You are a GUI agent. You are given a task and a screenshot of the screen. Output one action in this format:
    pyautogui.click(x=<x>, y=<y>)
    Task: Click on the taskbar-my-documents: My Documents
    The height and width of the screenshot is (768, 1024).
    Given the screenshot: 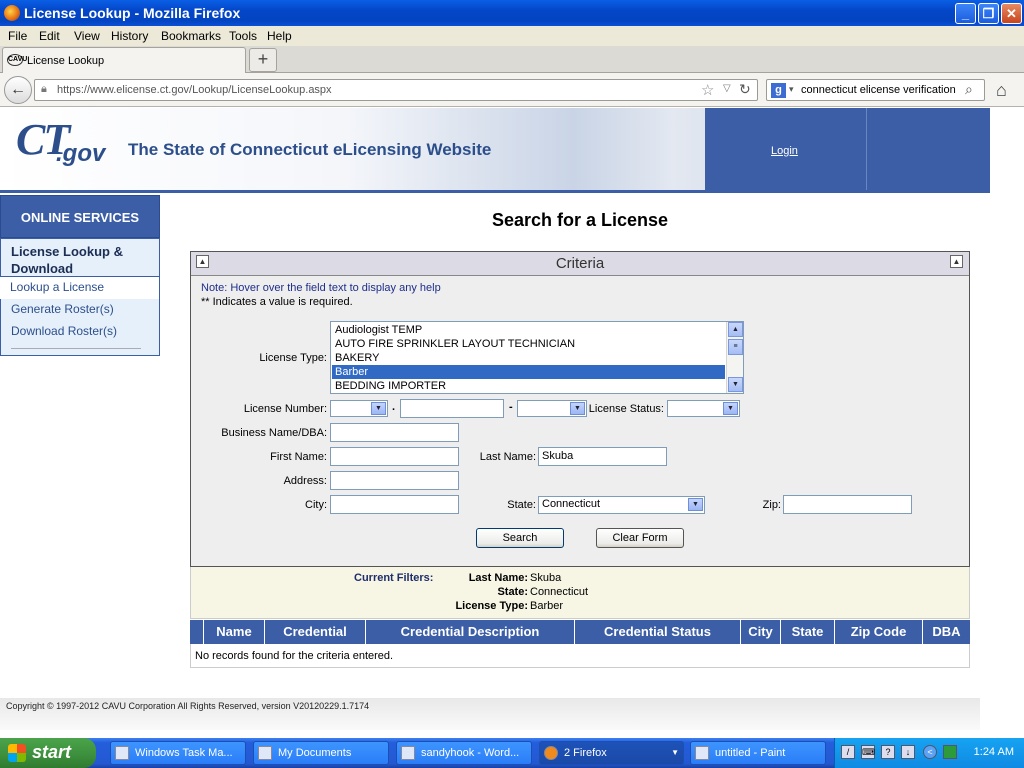 What is the action you would take?
    pyautogui.click(x=321, y=753)
    